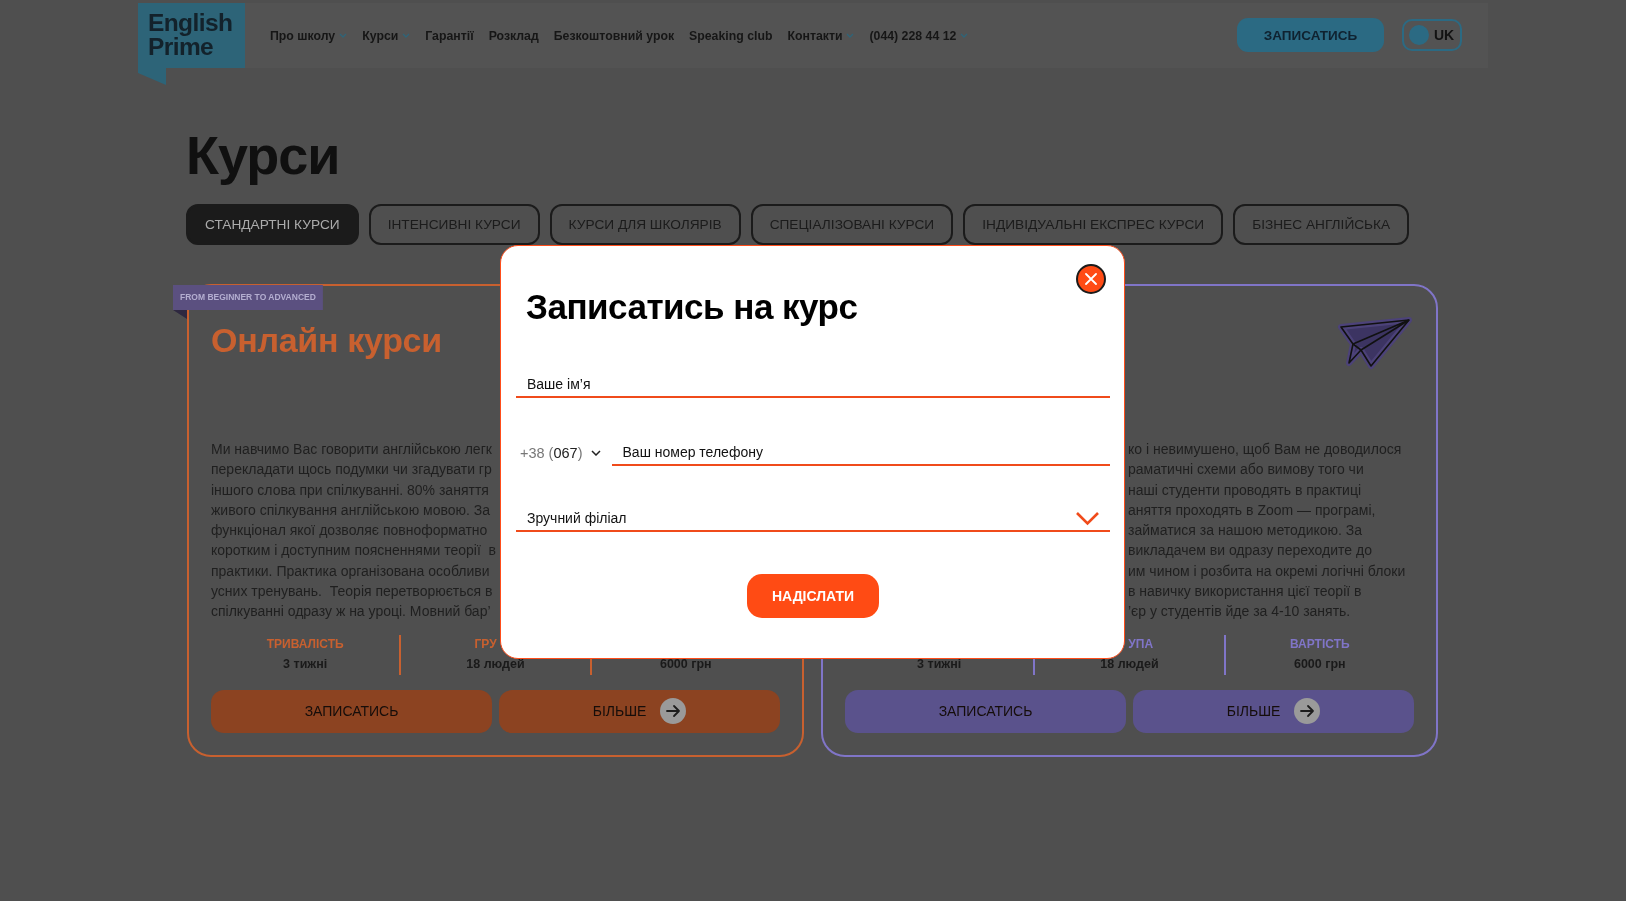  What do you see at coordinates (191, 44) in the screenshot?
I see `logo: English Prime` at bounding box center [191, 44].